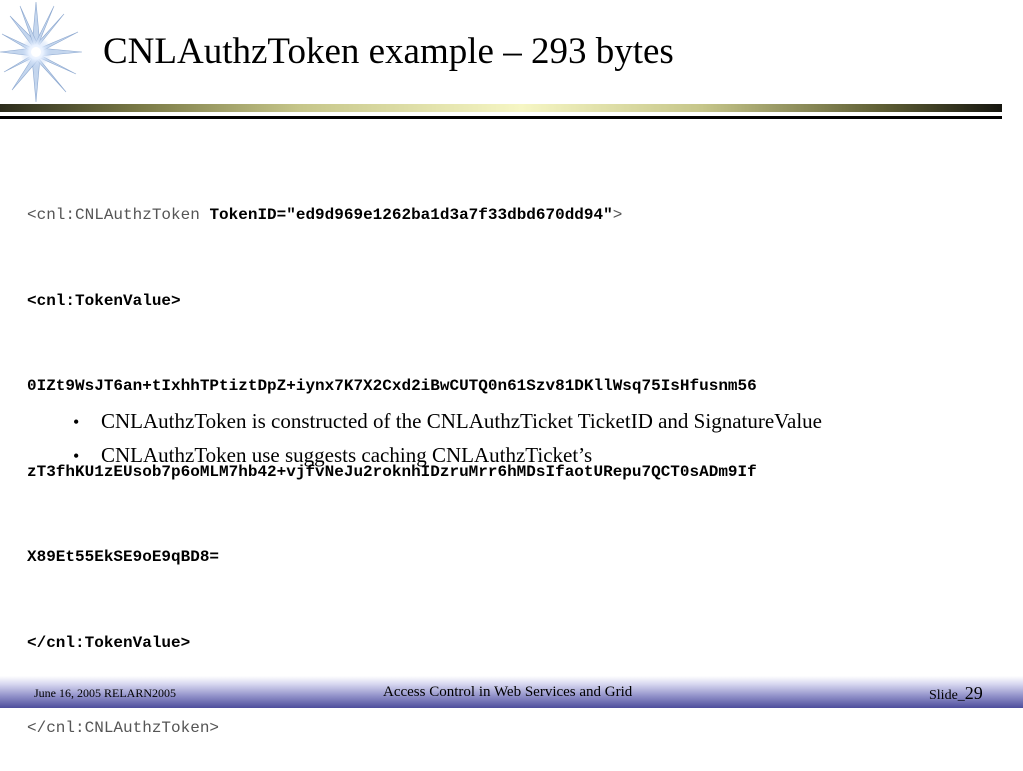 Image resolution: width=1023 pixels, height=771 pixels. Describe the element at coordinates (105, 693) in the screenshot. I see `footer-date: June 16, 2005 RELARN2005` at that location.